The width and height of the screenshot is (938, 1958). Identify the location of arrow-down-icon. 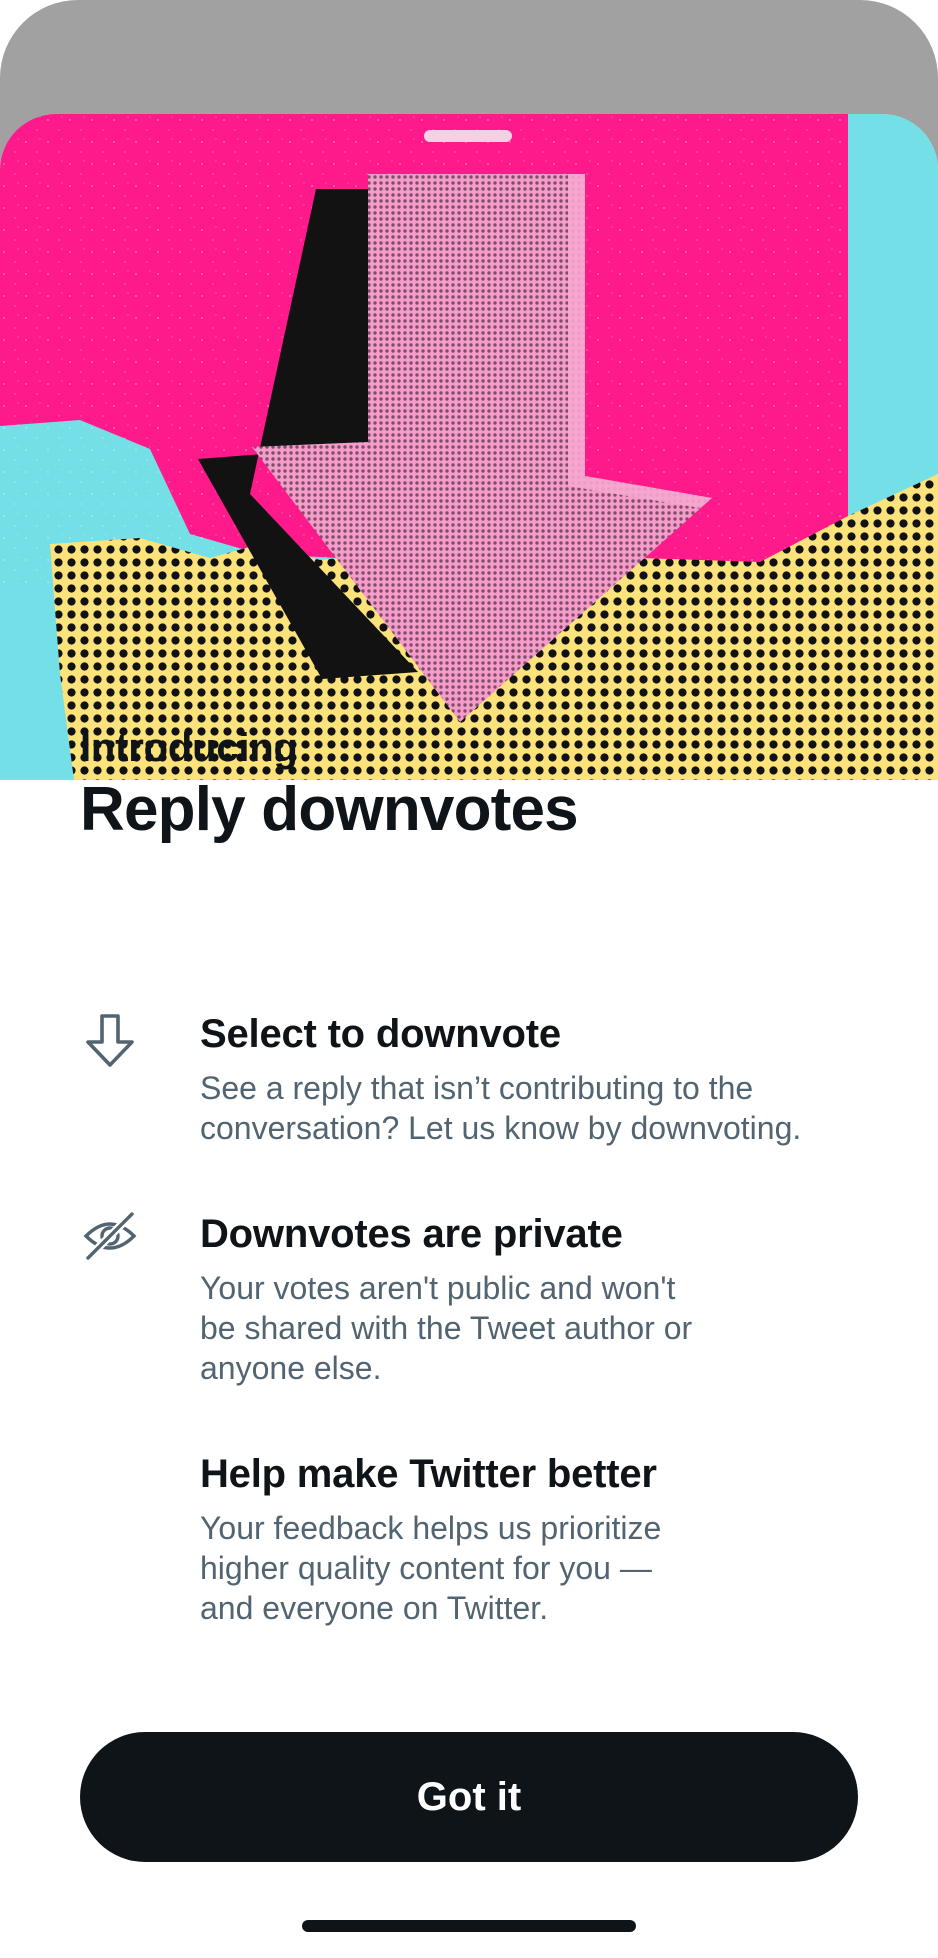
(110, 1040).